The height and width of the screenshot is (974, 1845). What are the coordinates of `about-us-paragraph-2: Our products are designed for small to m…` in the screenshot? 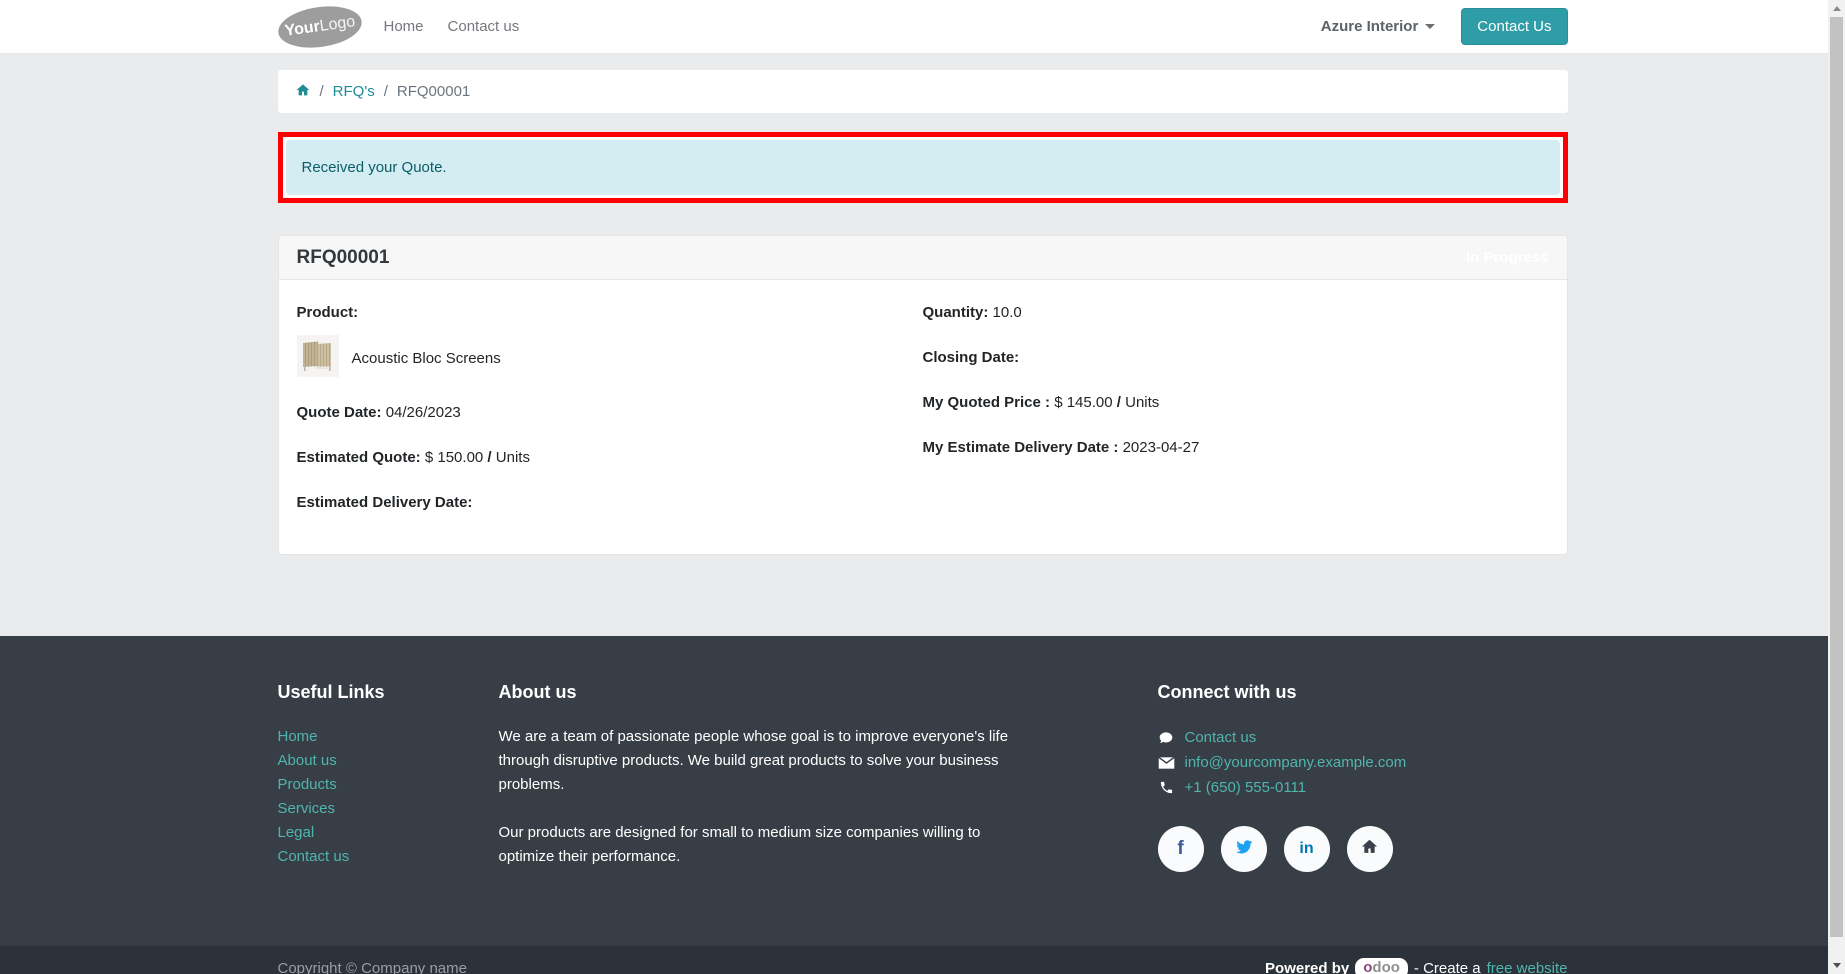 It's located at (739, 844).